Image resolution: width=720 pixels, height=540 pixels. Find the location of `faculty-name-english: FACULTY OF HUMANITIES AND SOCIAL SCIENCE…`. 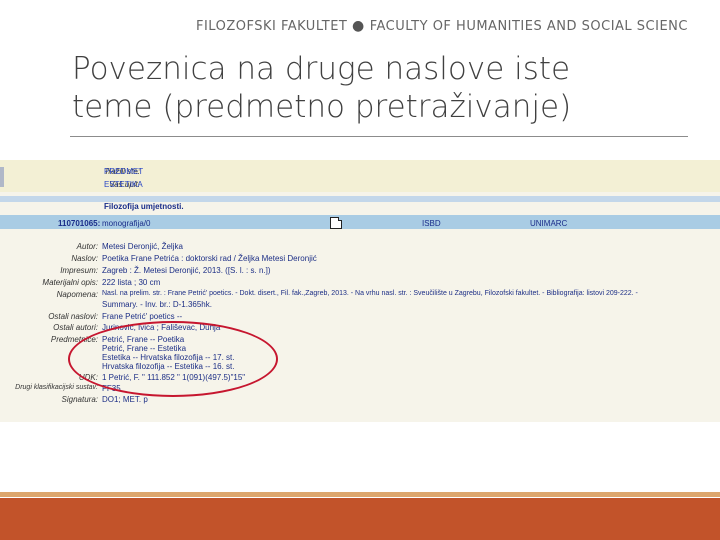

faculty-name-english: FACULTY OF HUMANITIES AND SOCIAL SCIENCE… is located at coordinates (528, 26).